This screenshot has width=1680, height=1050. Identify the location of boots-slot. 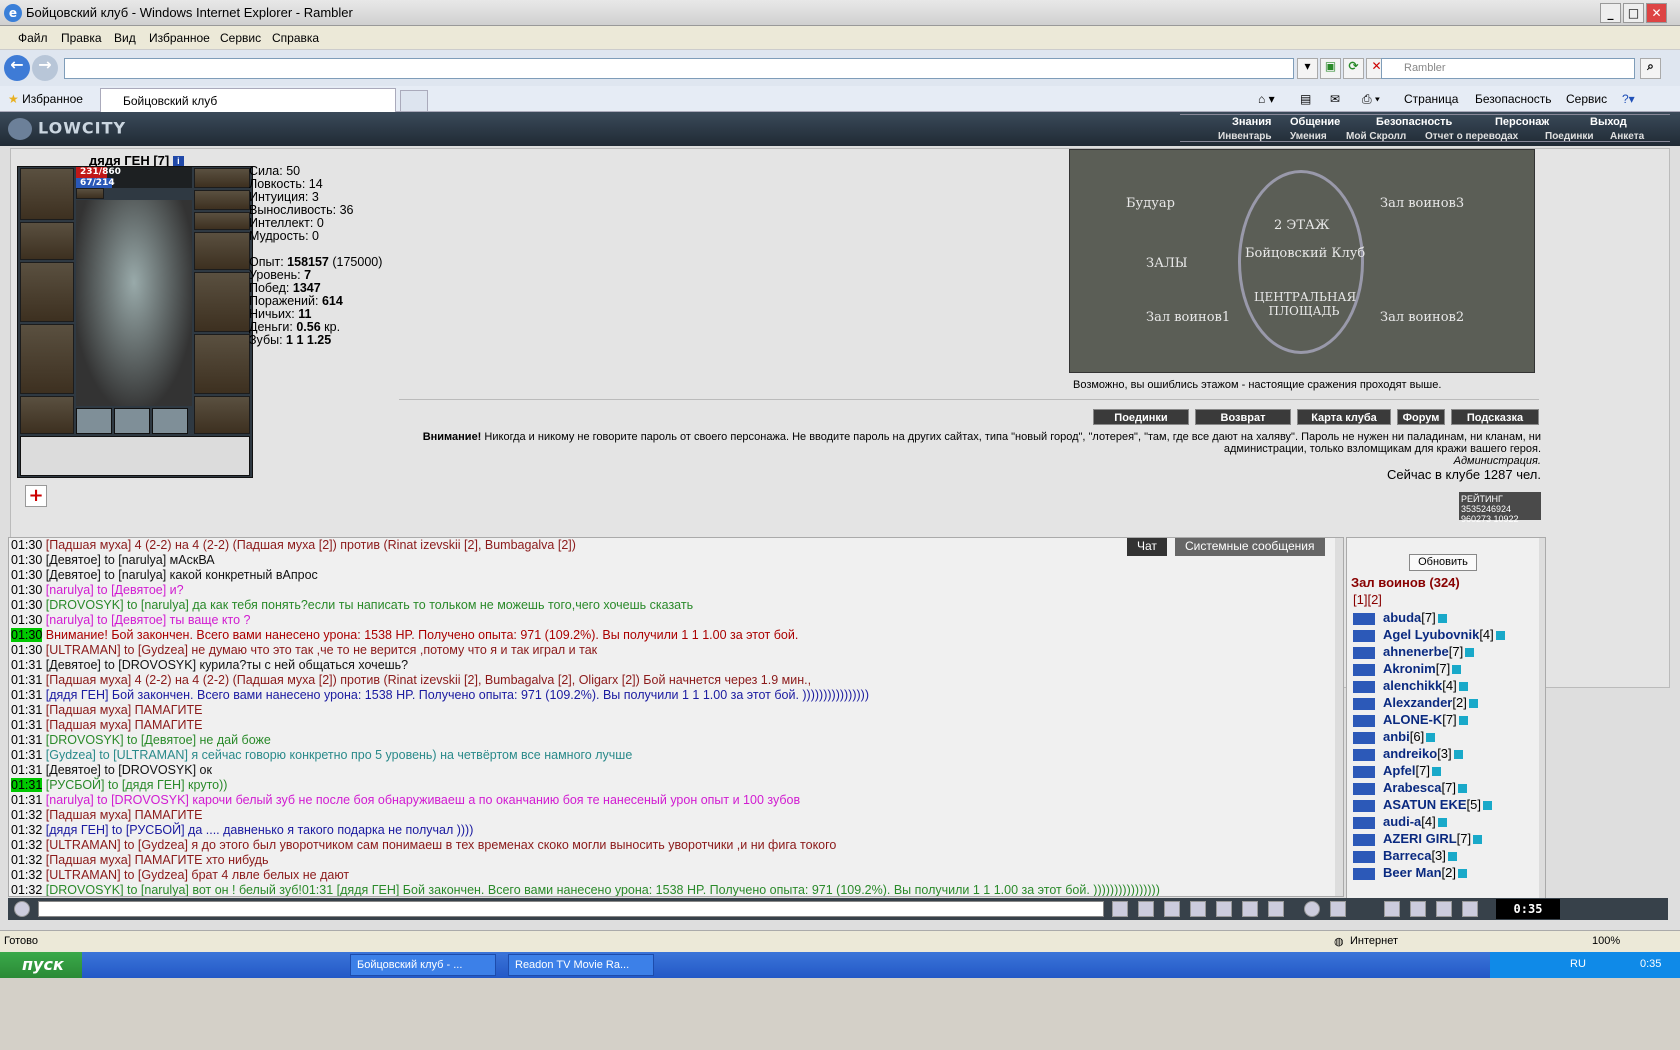
(222, 415).